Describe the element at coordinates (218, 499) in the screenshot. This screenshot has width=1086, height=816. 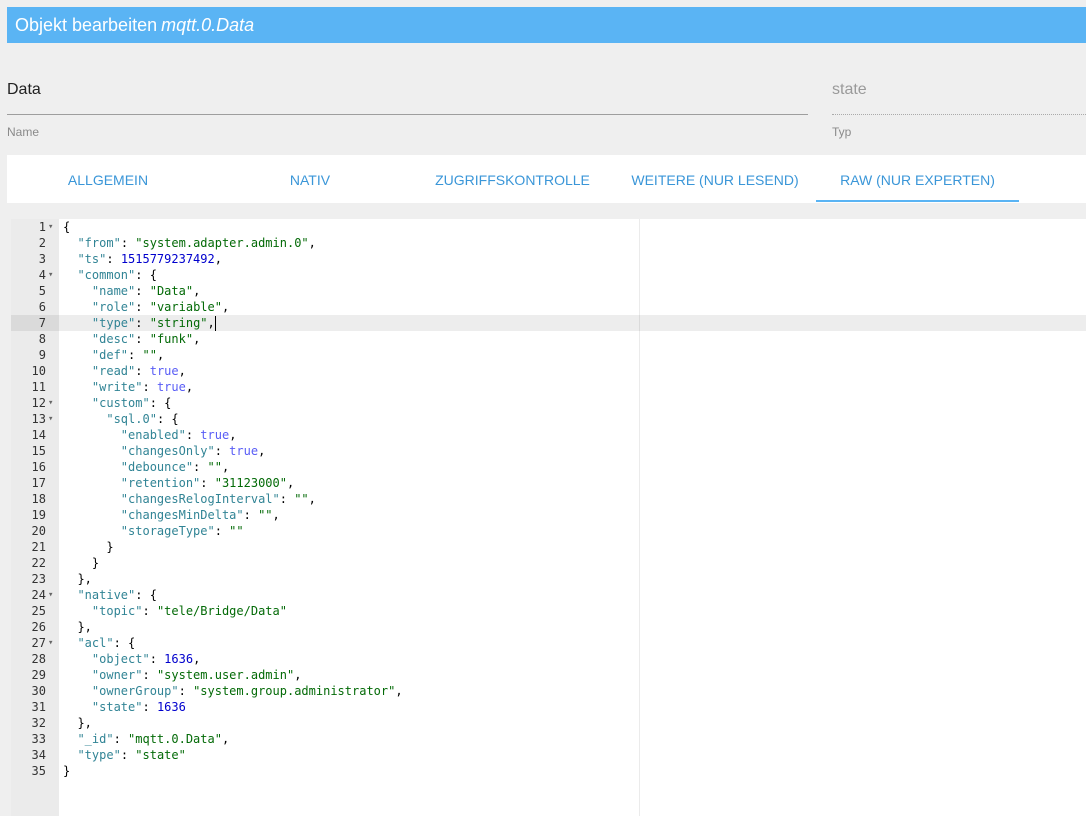
I see `code-text: "changesRelogInterval": "",` at that location.